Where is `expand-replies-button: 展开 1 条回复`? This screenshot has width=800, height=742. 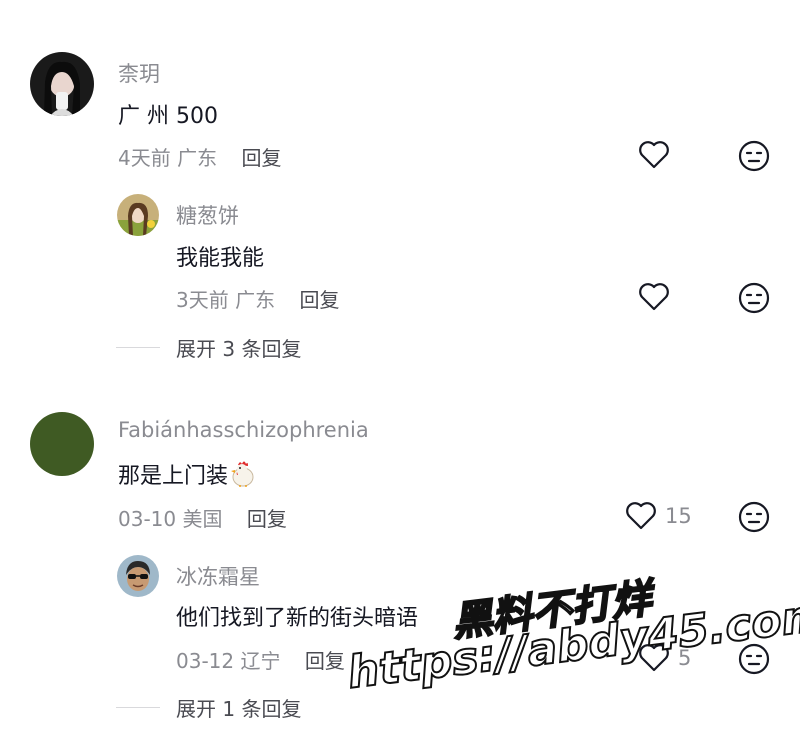
expand-replies-button: 展开 1 条回复 is located at coordinates (208, 707).